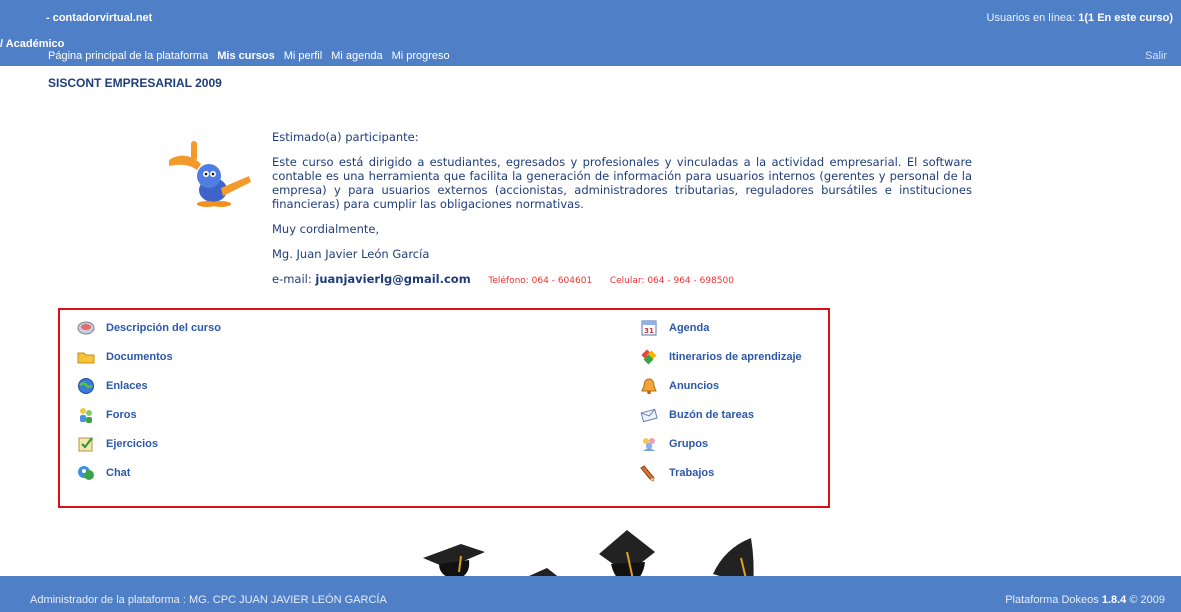 The image size is (1181, 612). I want to click on course-title: SISCONT EMPRESARIAL 2009, so click(135, 83).